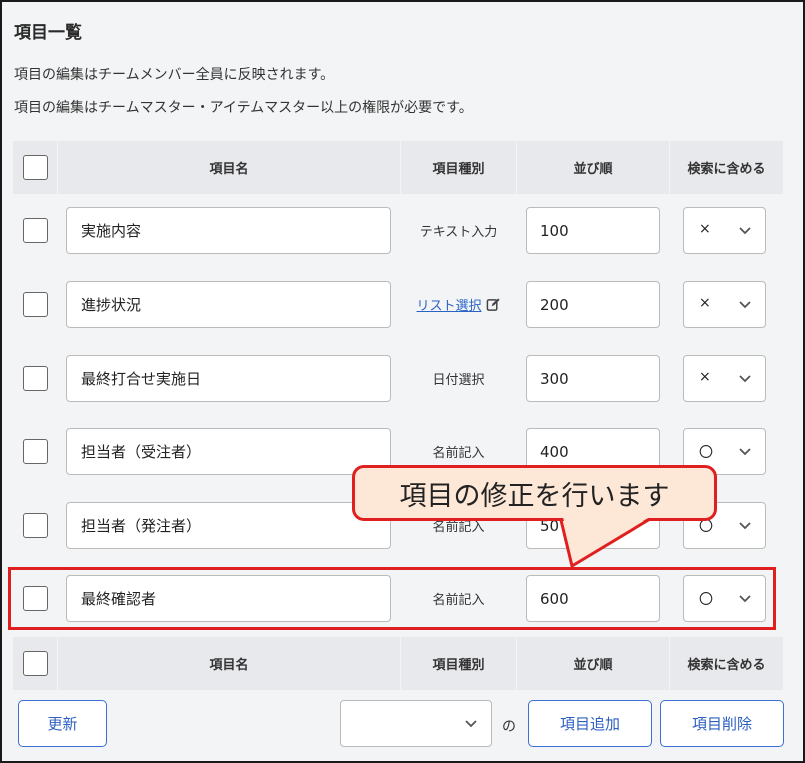  Describe the element at coordinates (398, 378) in the screenshot. I see `table-row: 最終打合せ実施日 日付選択 300 ×` at that location.